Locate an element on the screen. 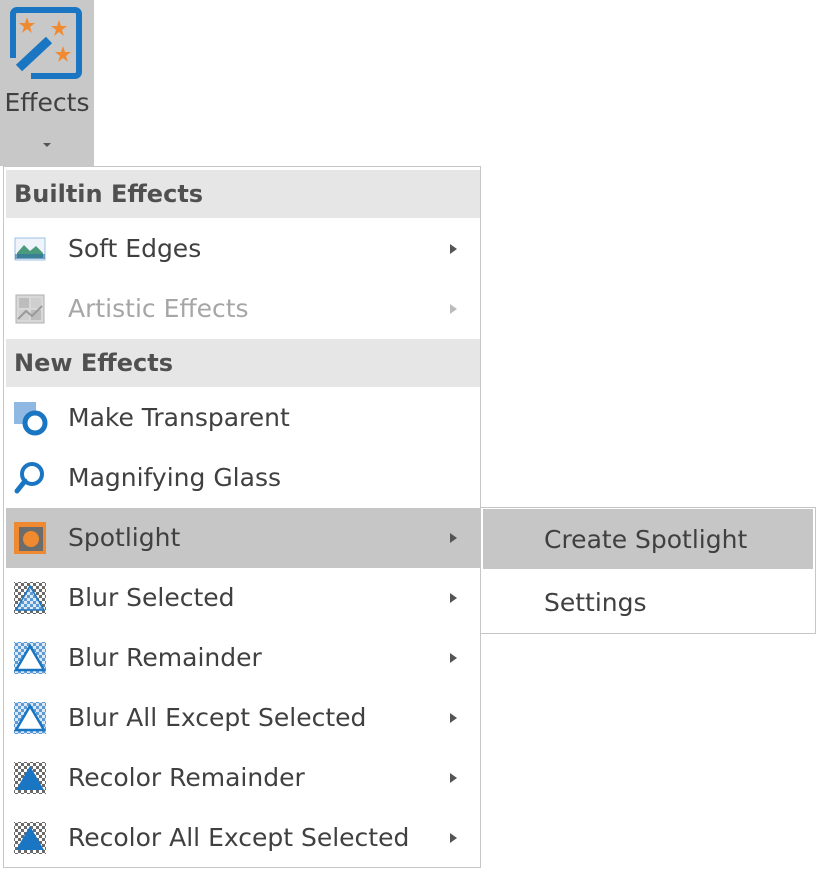 The height and width of the screenshot is (869, 817). magic-wand-stars-icon is located at coordinates (45, 43).